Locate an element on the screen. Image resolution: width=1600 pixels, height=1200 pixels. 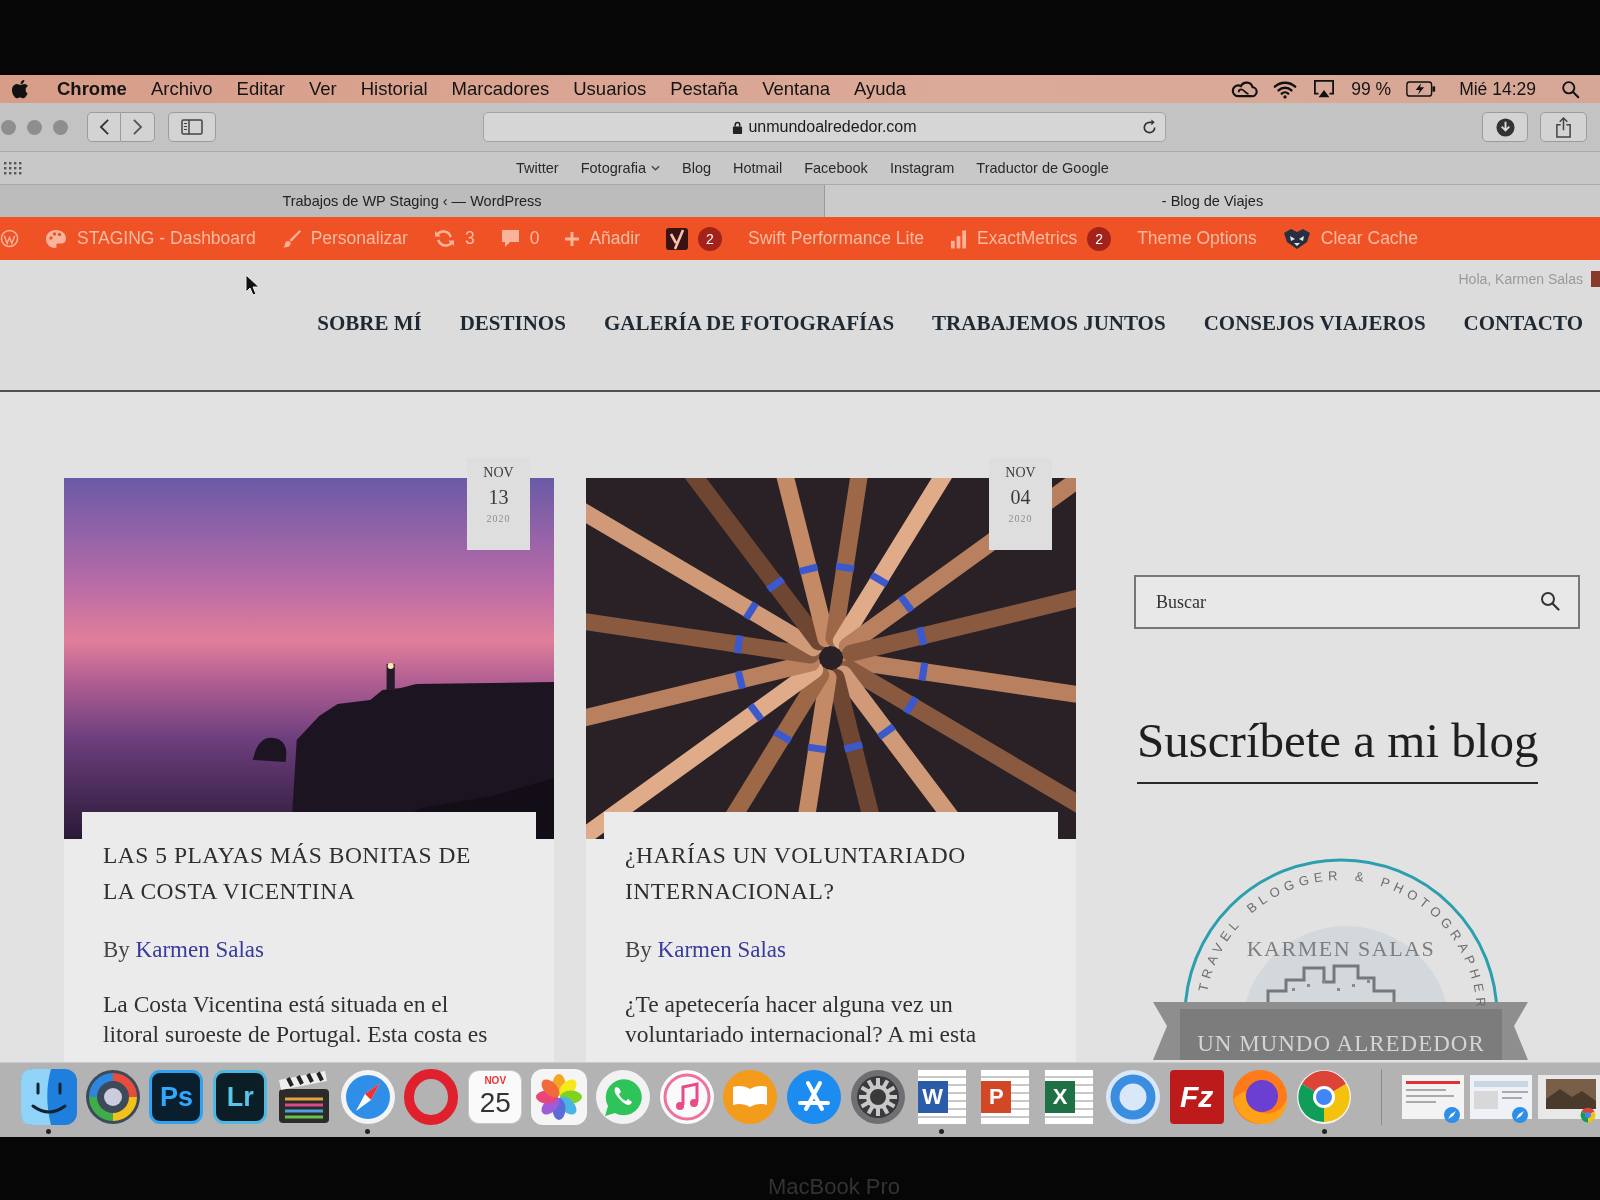
battery-icon is located at coordinates (1421, 89).